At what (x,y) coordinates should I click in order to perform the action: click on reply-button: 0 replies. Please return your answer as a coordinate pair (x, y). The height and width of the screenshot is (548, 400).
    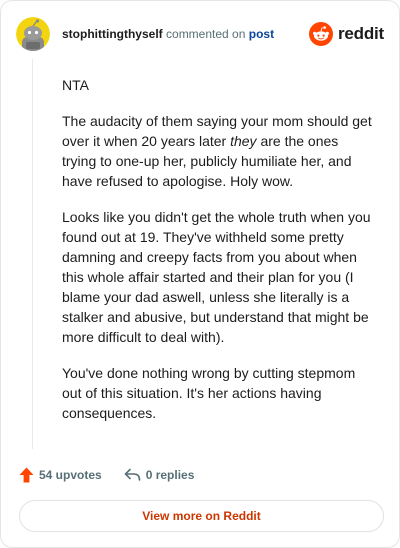
    Looking at the image, I should click on (159, 475).